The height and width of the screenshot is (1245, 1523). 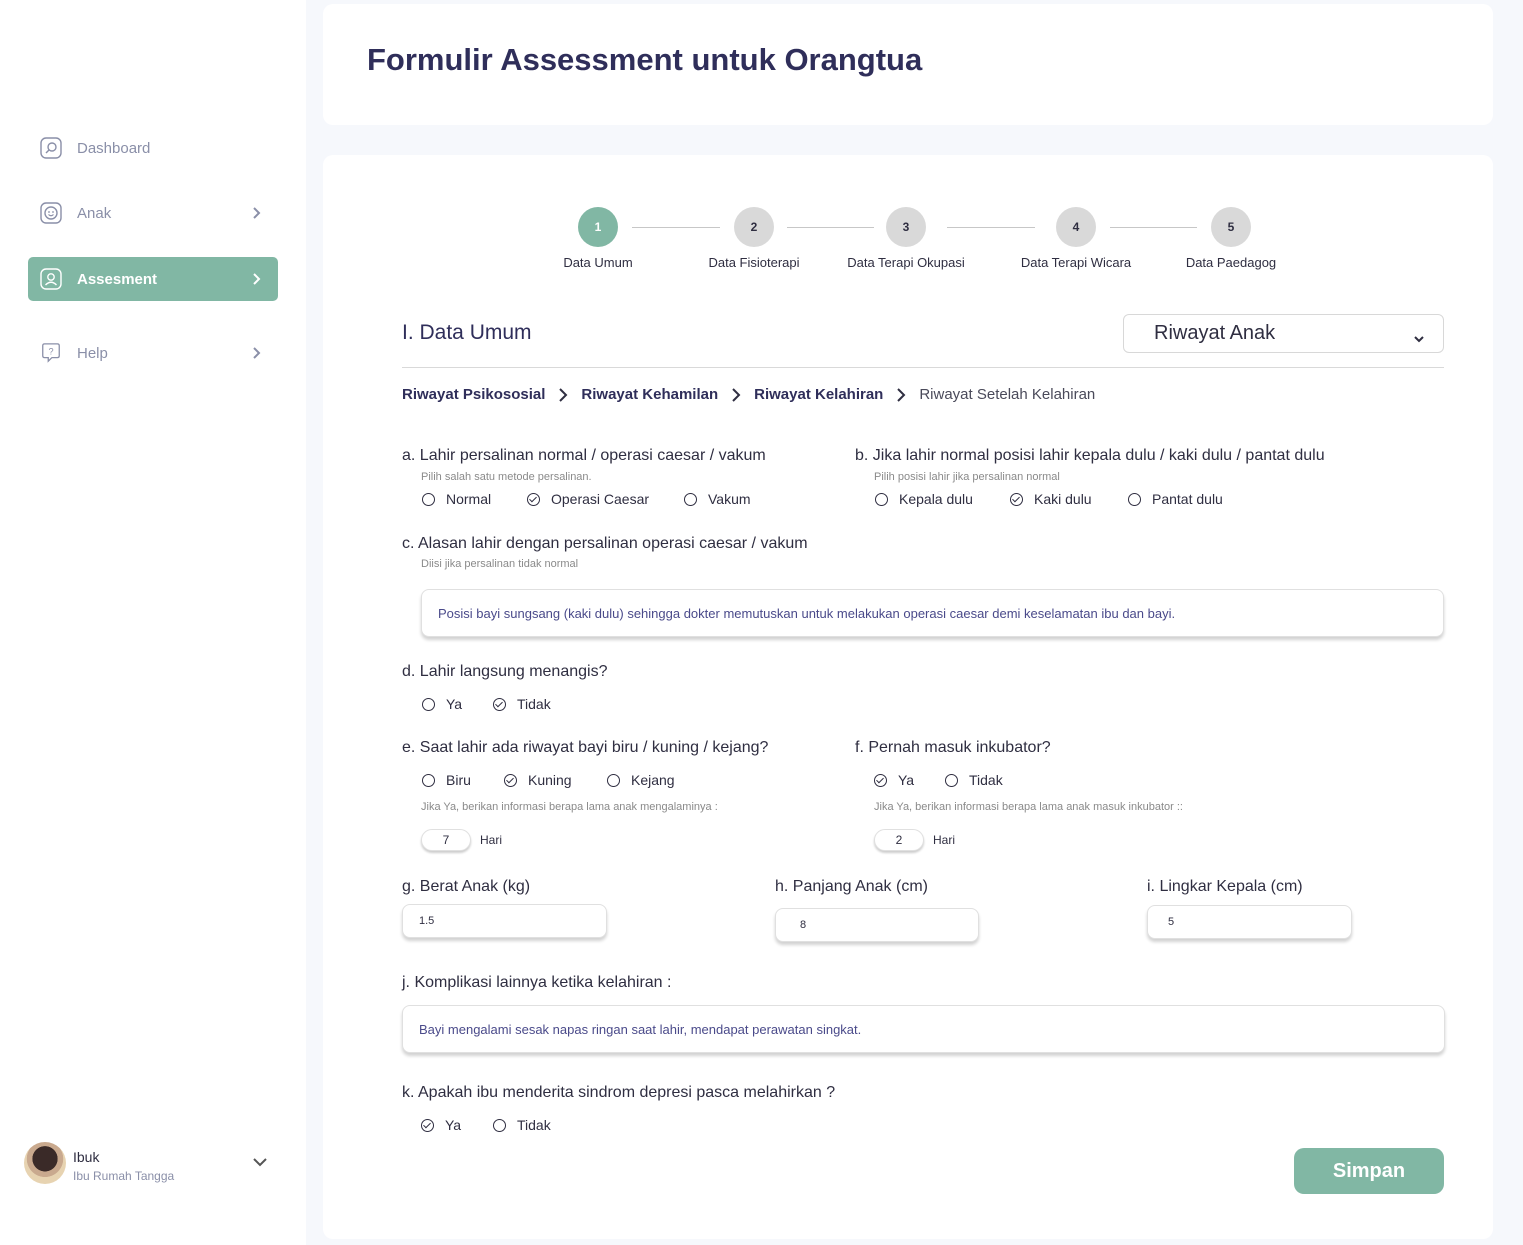 What do you see at coordinates (1231, 227) in the screenshot?
I see `step-number: 5` at bounding box center [1231, 227].